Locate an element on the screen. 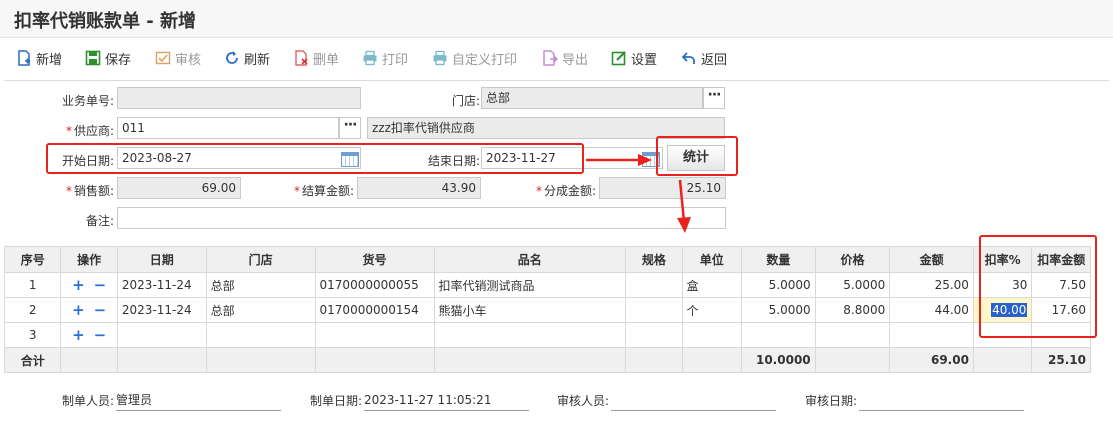  cell-name: 熊猫小车 is located at coordinates (530, 310).